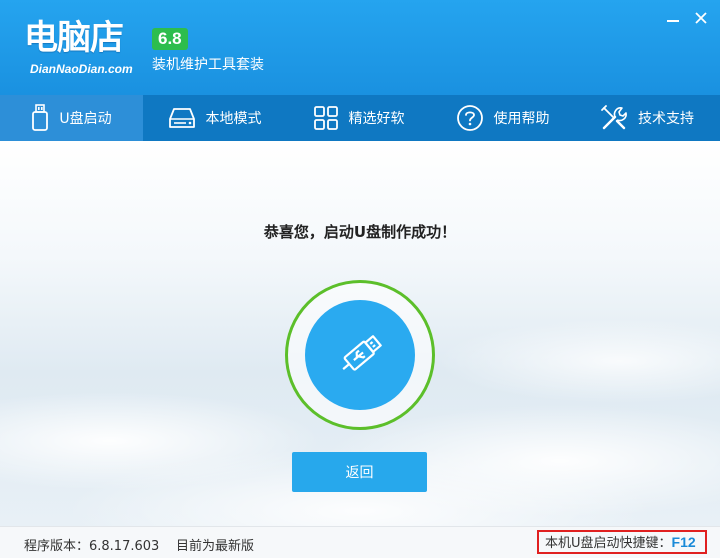 The image size is (720, 558). I want to click on minimize-icon, so click(673, 21).